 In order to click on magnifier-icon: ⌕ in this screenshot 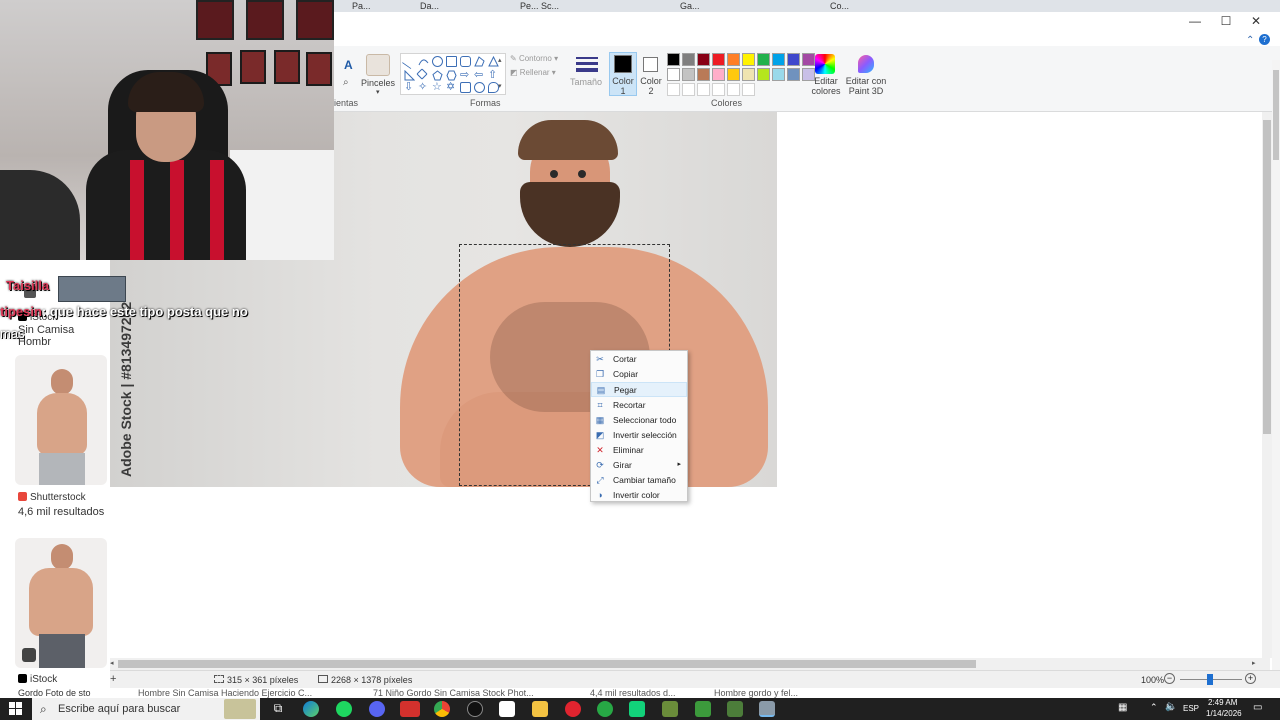, I will do `click(346, 82)`.